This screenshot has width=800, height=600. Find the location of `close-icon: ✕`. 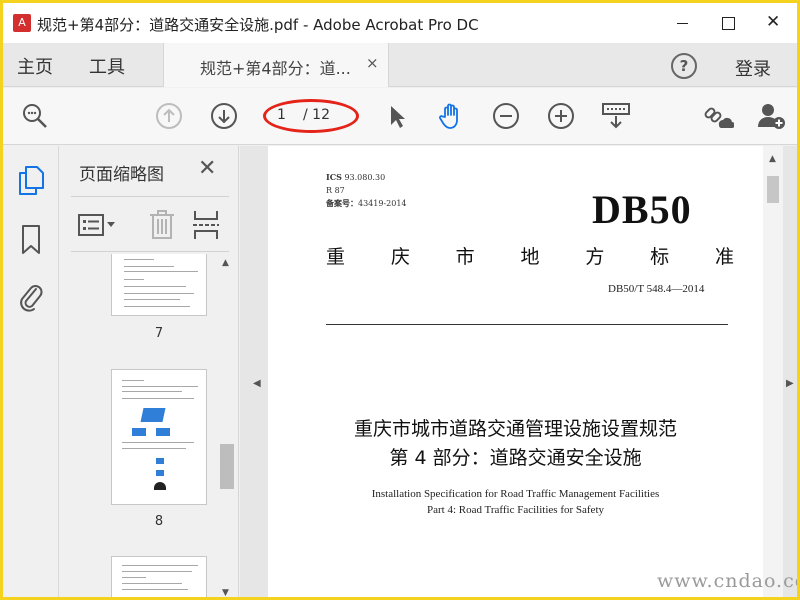

close-icon: ✕ is located at coordinates (773, 22).